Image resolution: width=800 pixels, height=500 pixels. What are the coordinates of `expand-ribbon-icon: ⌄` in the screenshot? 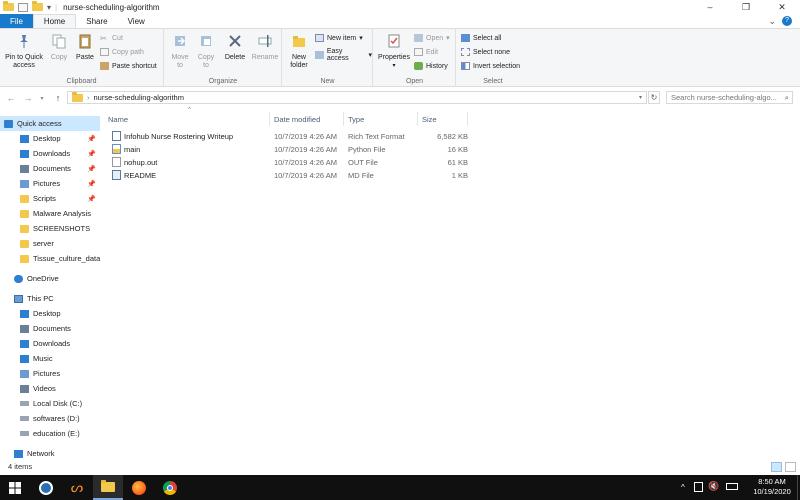 It's located at (772, 21).